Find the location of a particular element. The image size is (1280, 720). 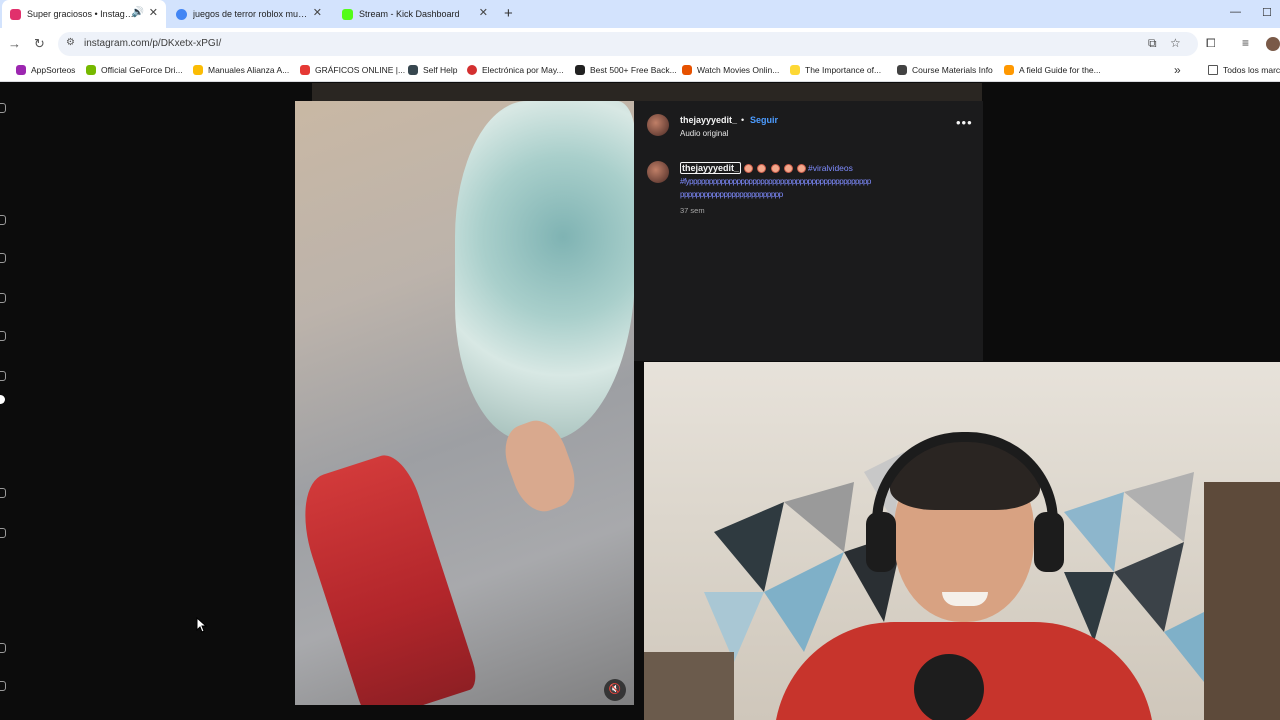

tab-label: juegos de terror roblox multijug is located at coordinates (251, 14).